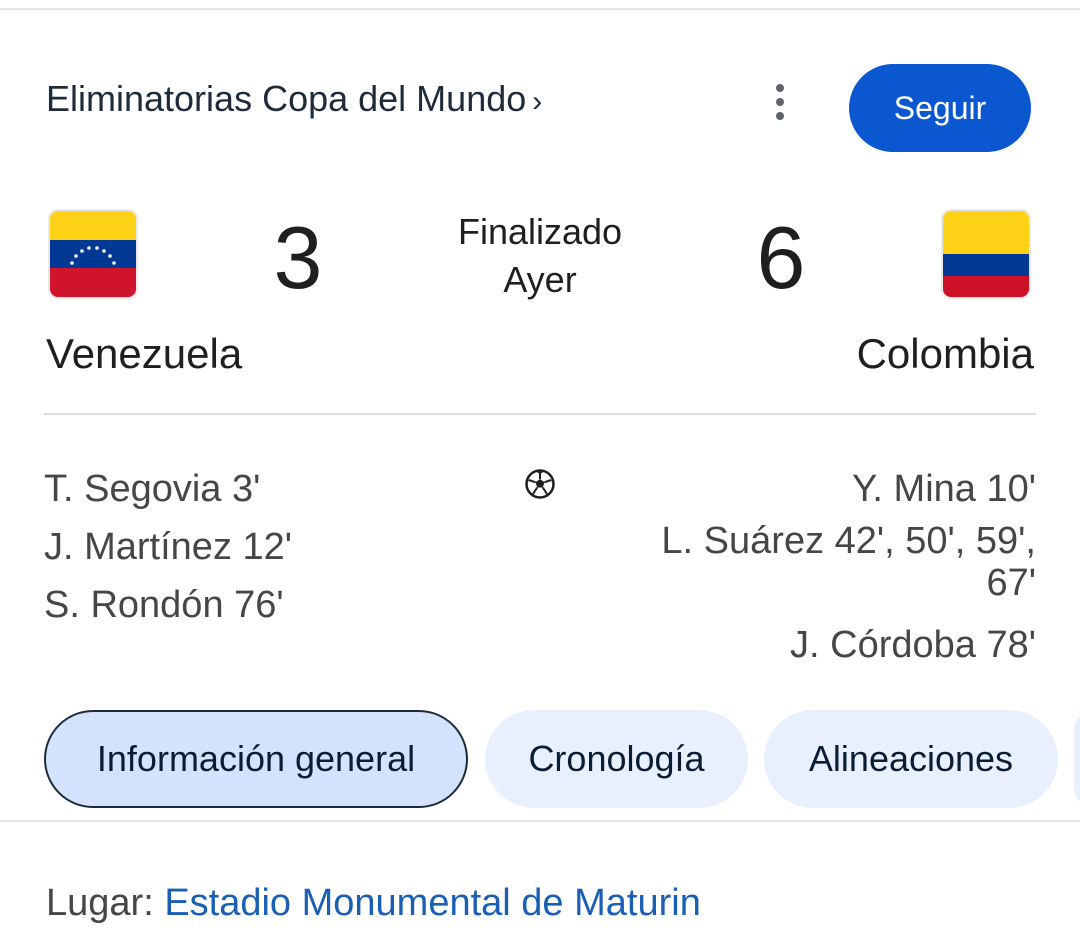  Describe the element at coordinates (943, 489) in the screenshot. I see `scorer-item: Y. Mina 10'` at that location.